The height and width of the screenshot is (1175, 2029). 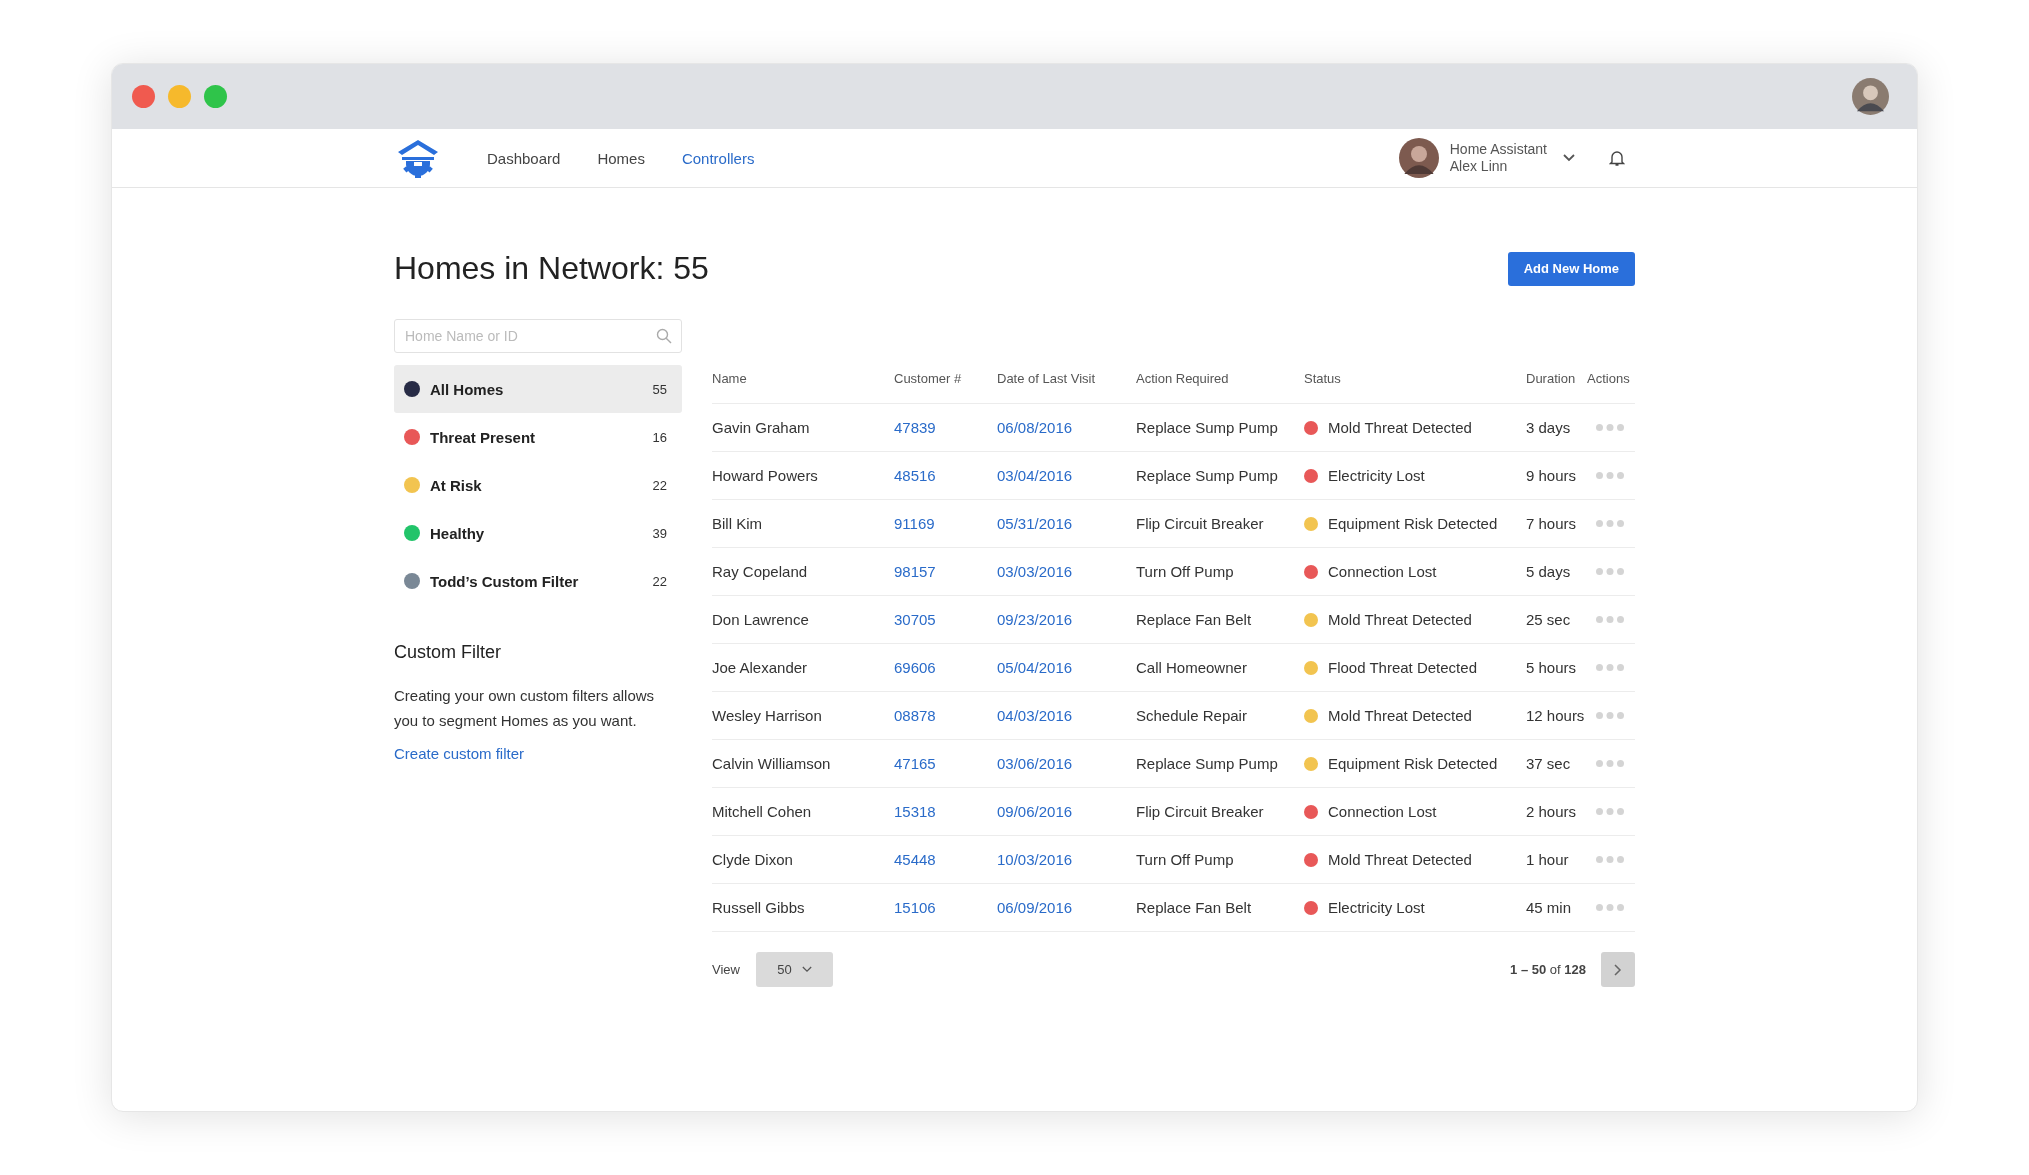 What do you see at coordinates (1192, 715) in the screenshot?
I see `table-cell-text: Schedule Repair` at bounding box center [1192, 715].